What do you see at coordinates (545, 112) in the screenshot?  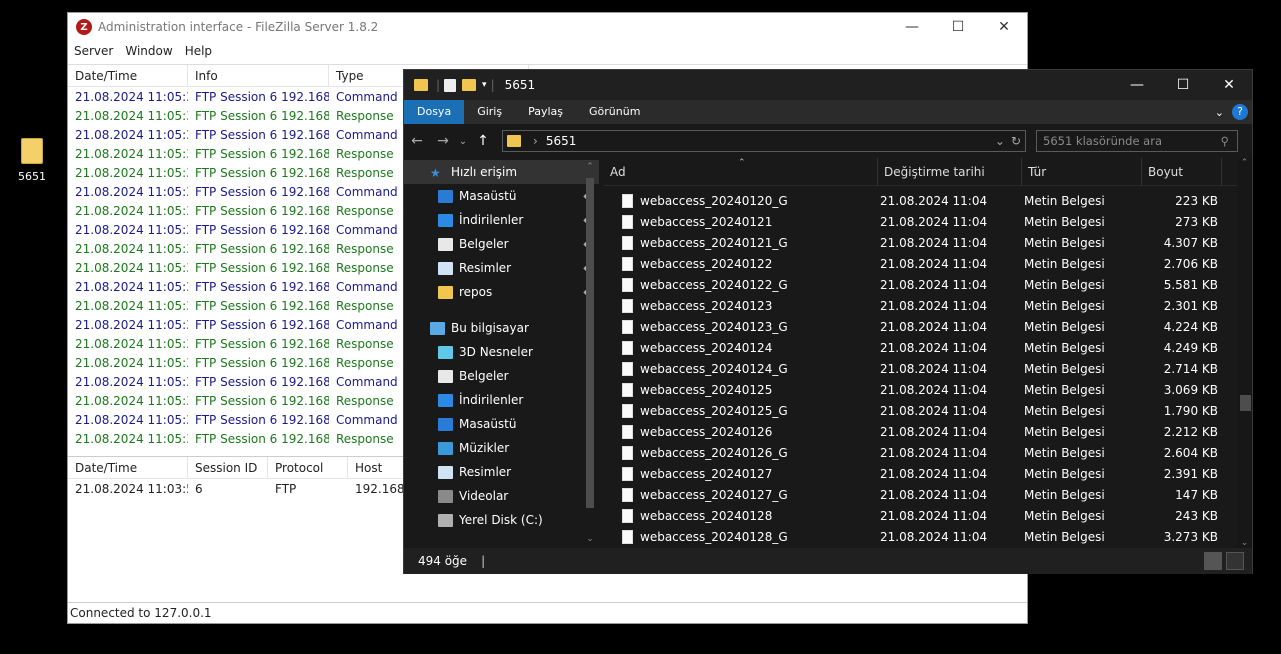 I see `tab-paylas: Paylaş` at bounding box center [545, 112].